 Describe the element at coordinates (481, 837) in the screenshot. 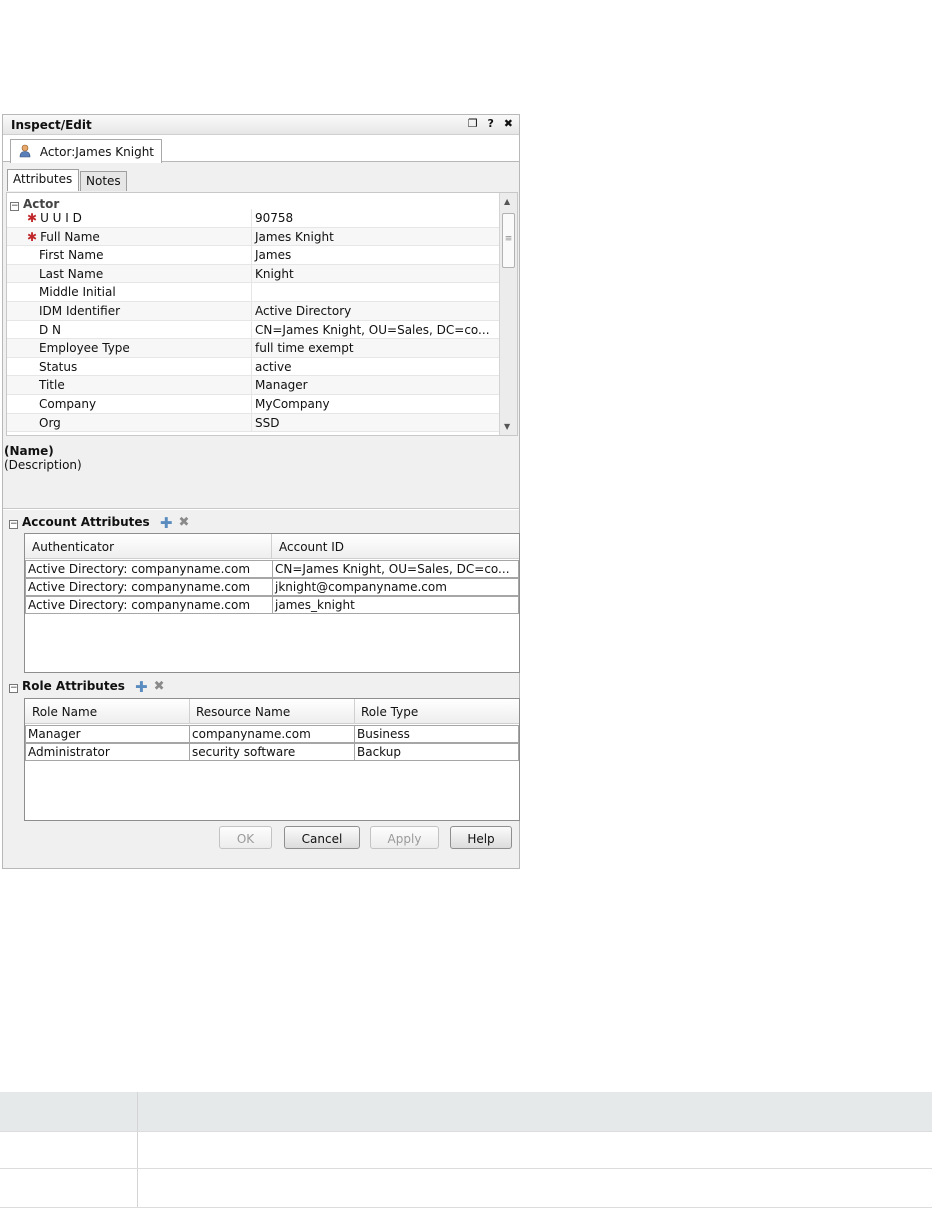

I see `help-button: Help` at that location.